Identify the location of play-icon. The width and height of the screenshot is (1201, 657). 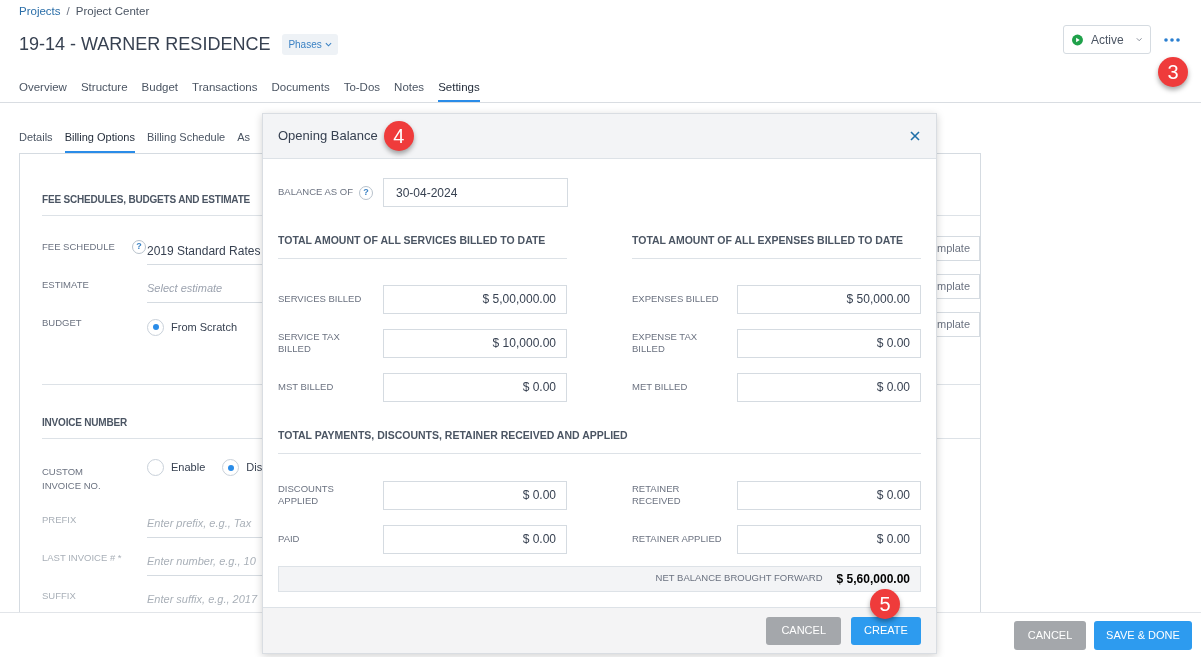
(1077, 39).